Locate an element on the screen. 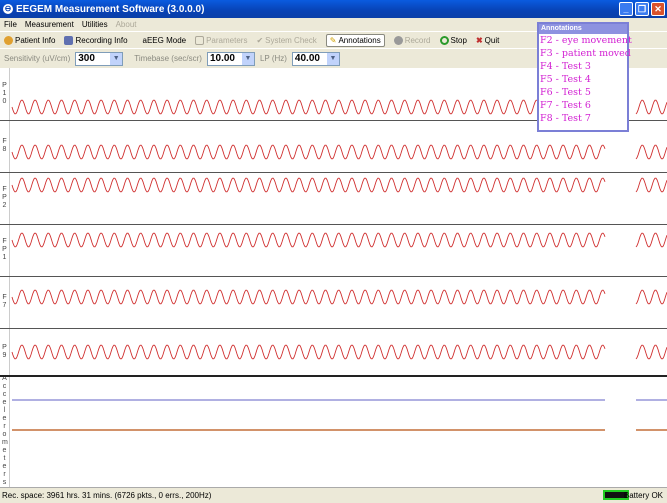 This screenshot has height=503, width=667. window-title: EEGEM Measurement Software (3.0.0.0) is located at coordinates (110, 9).